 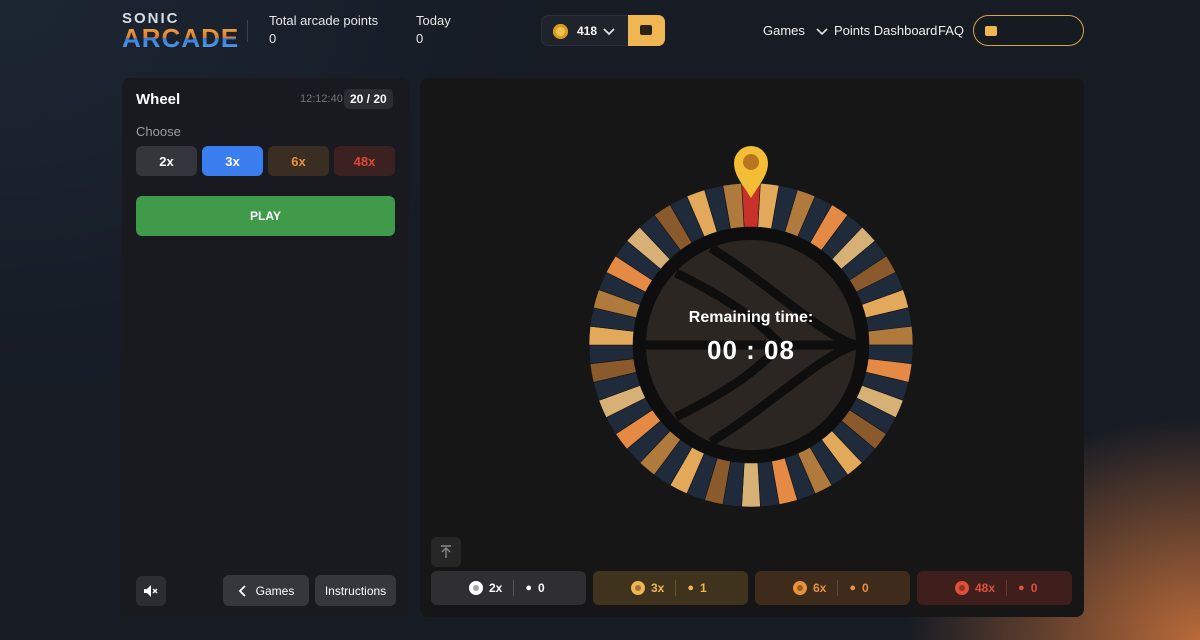 I want to click on bet-multiplier: 3x, so click(x=658, y=588).